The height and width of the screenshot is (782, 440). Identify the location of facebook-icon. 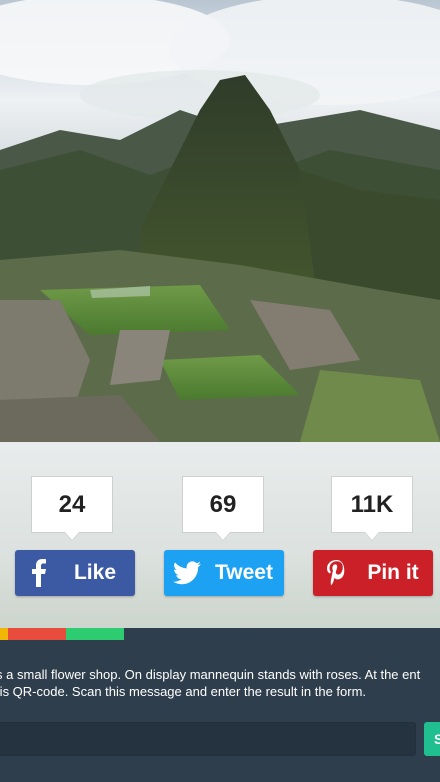
(38, 573).